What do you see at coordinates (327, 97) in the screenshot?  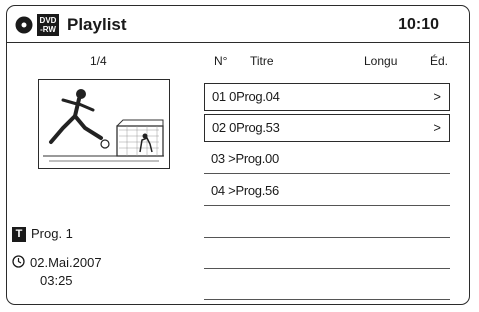 I see `playlist-row-1: 01 0Prog.04 >` at bounding box center [327, 97].